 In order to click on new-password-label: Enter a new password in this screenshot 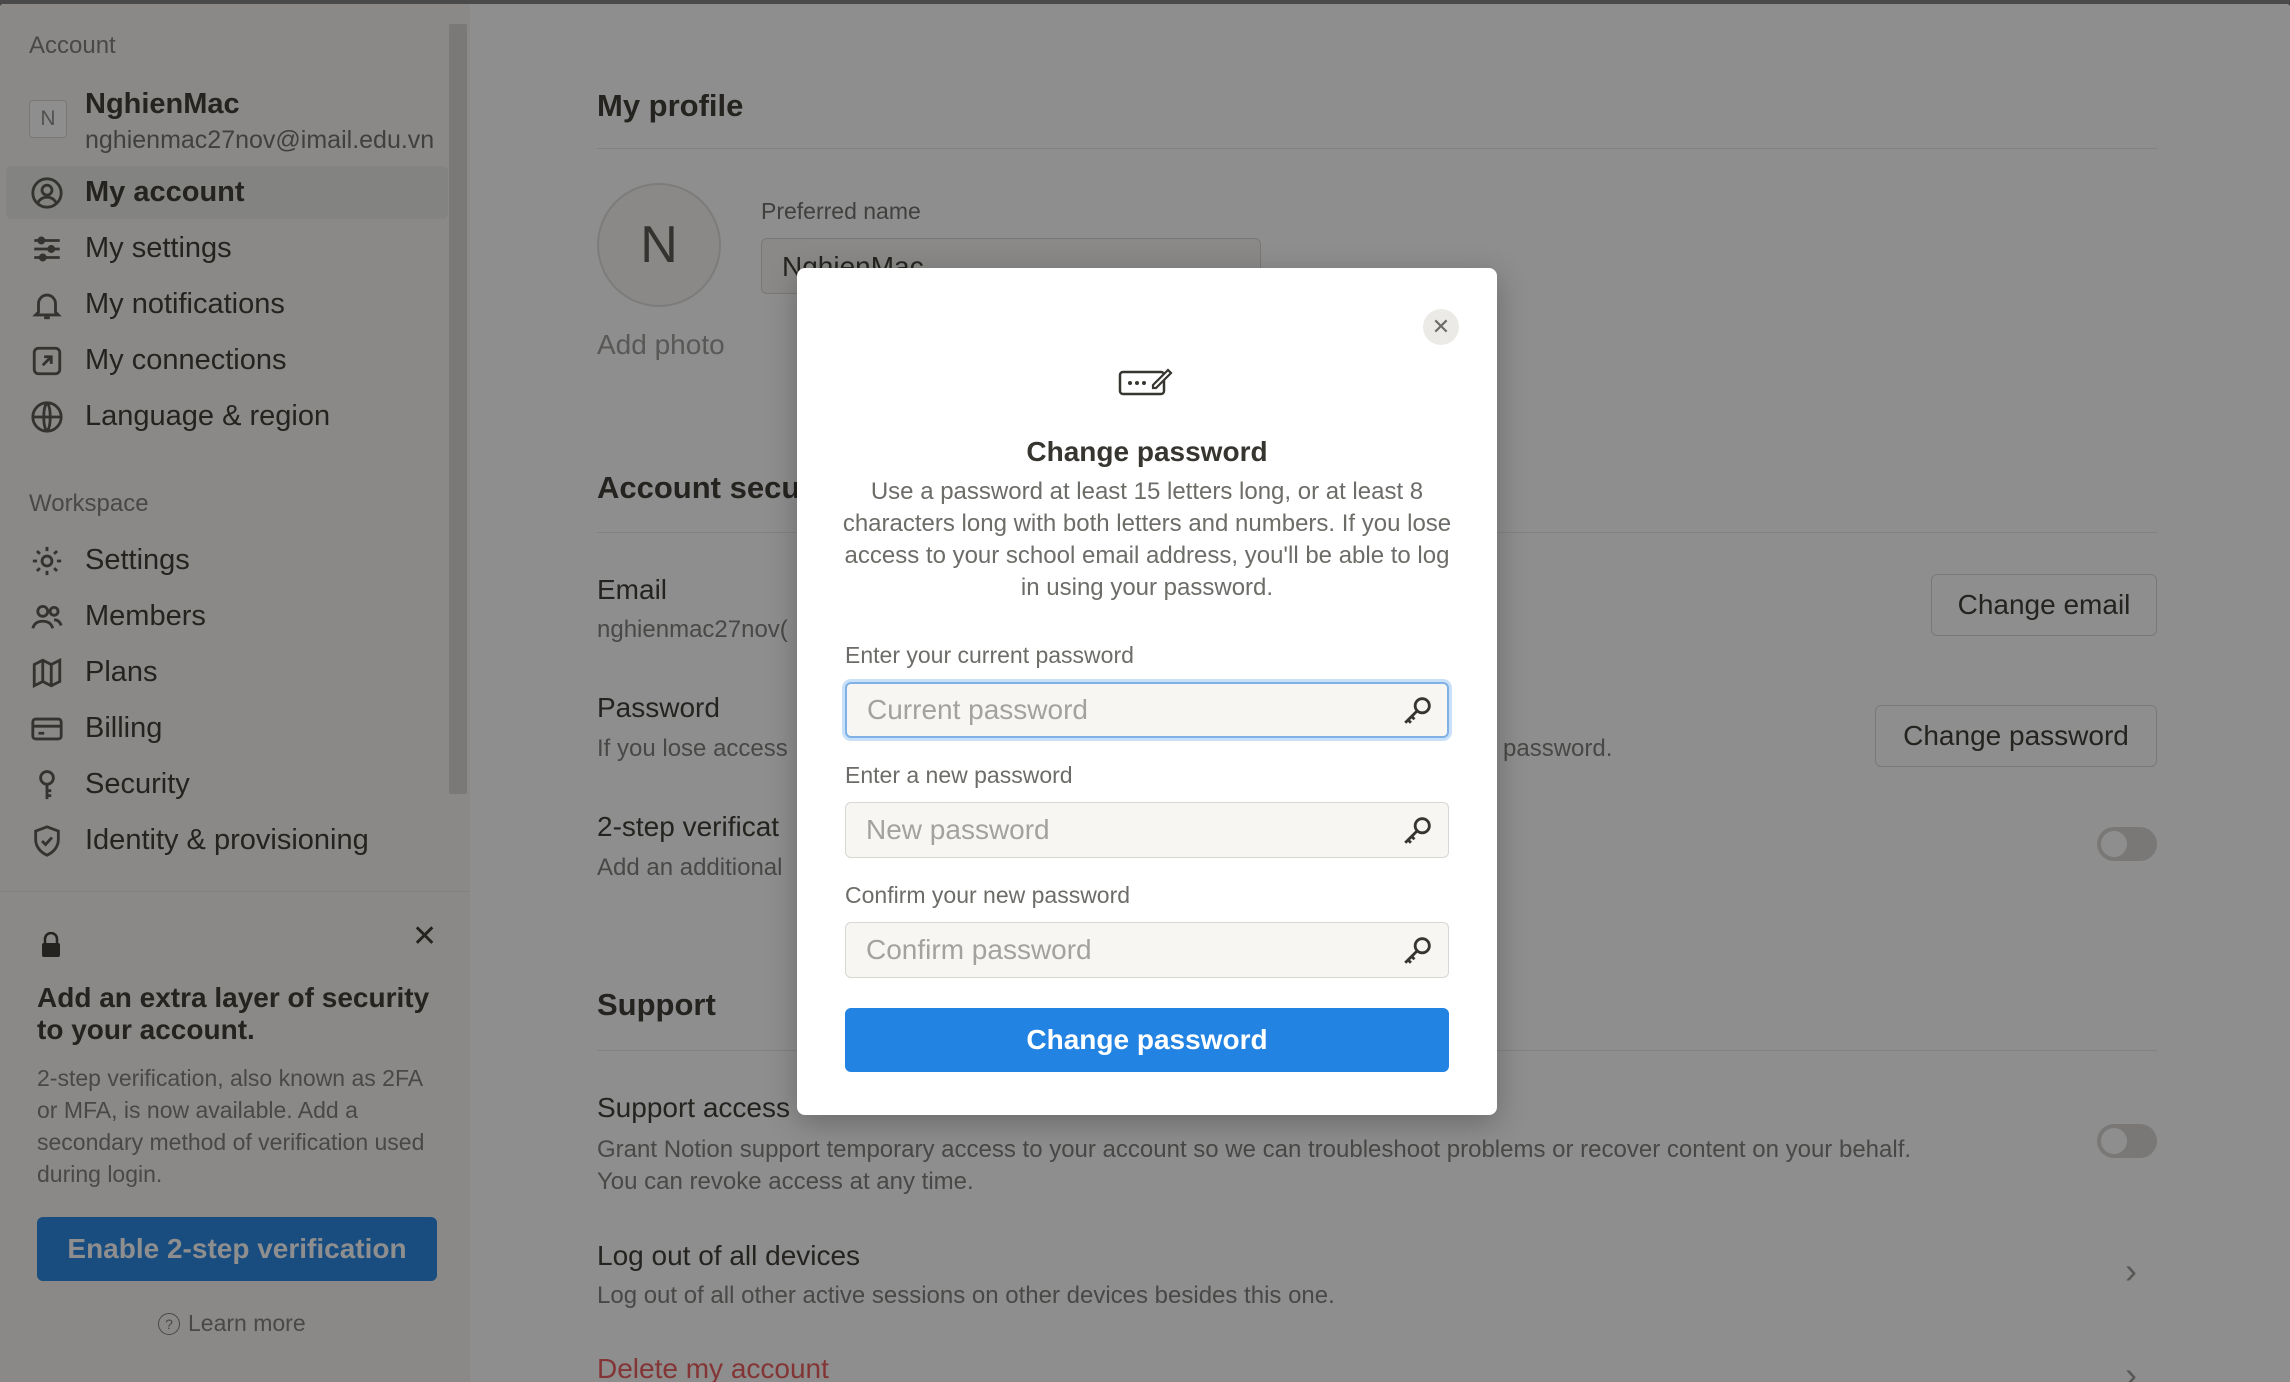, I will do `click(959, 775)`.